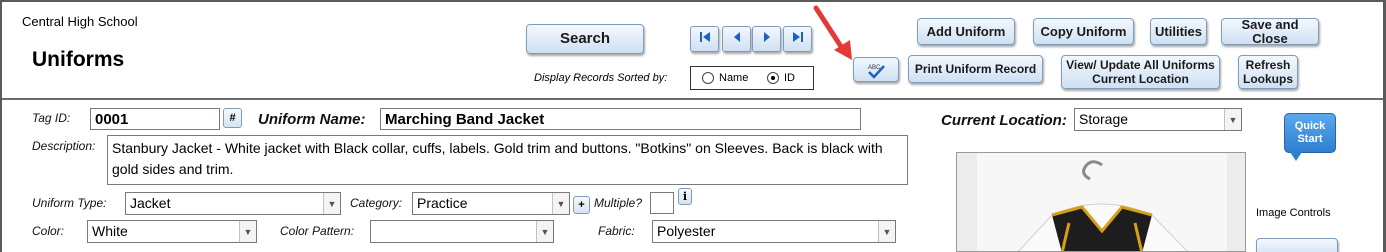  Describe the element at coordinates (51, 118) in the screenshot. I see `tag-id-label: Tag ID:` at that location.